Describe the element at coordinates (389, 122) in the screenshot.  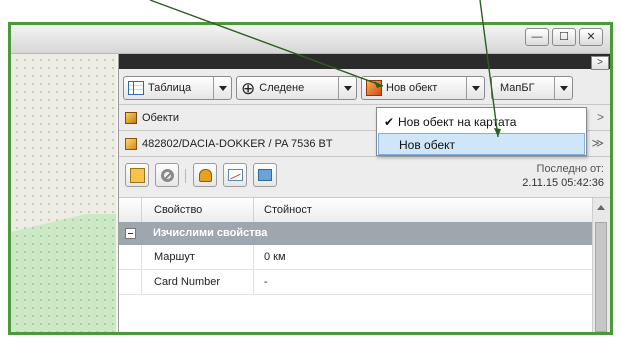
I see `check-icon: ✔` at that location.